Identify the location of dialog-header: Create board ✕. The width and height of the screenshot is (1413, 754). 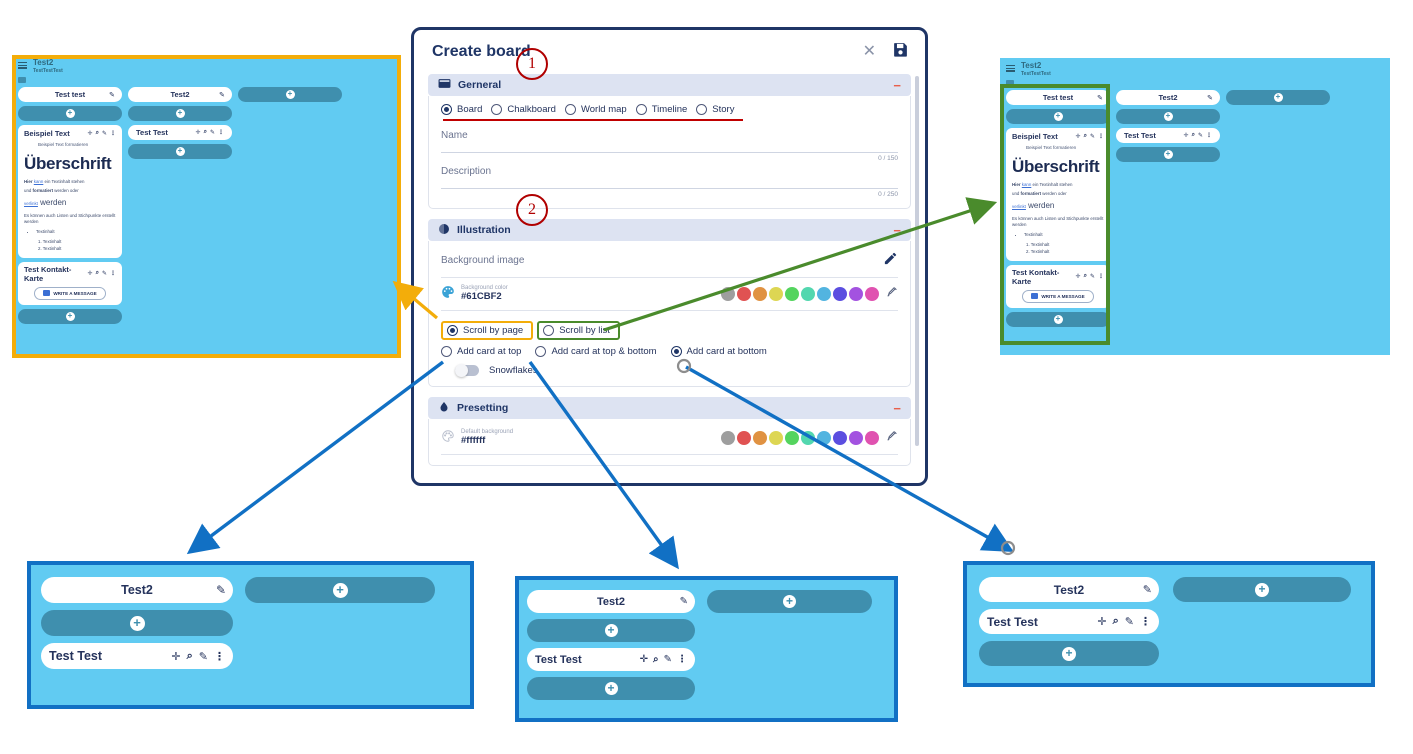
(669, 49).